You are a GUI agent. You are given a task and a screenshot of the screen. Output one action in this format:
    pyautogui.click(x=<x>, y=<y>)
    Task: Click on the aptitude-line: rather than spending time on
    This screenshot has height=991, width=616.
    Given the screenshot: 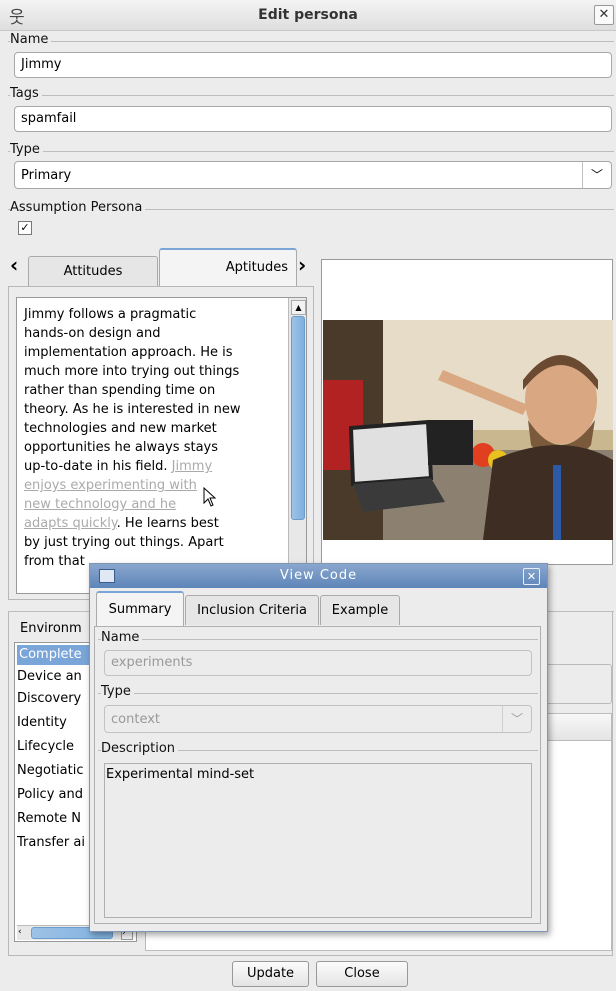 What is the action you would take?
    pyautogui.click(x=120, y=390)
    